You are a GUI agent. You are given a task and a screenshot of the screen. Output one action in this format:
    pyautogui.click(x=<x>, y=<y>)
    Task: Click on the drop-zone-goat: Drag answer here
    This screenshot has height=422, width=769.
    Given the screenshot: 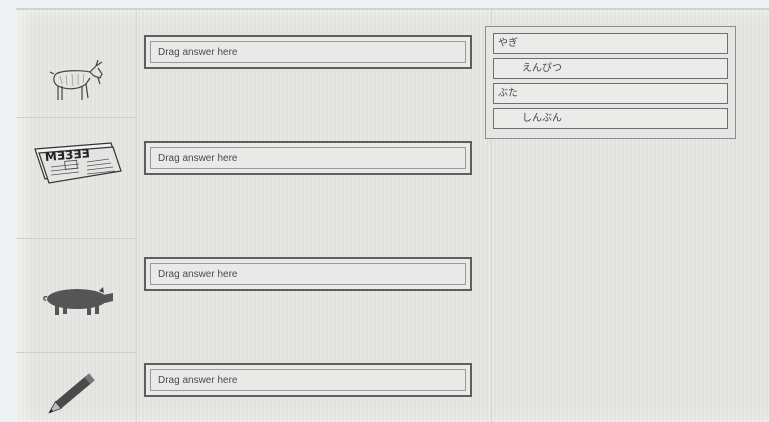 What is the action you would take?
    pyautogui.click(x=308, y=52)
    